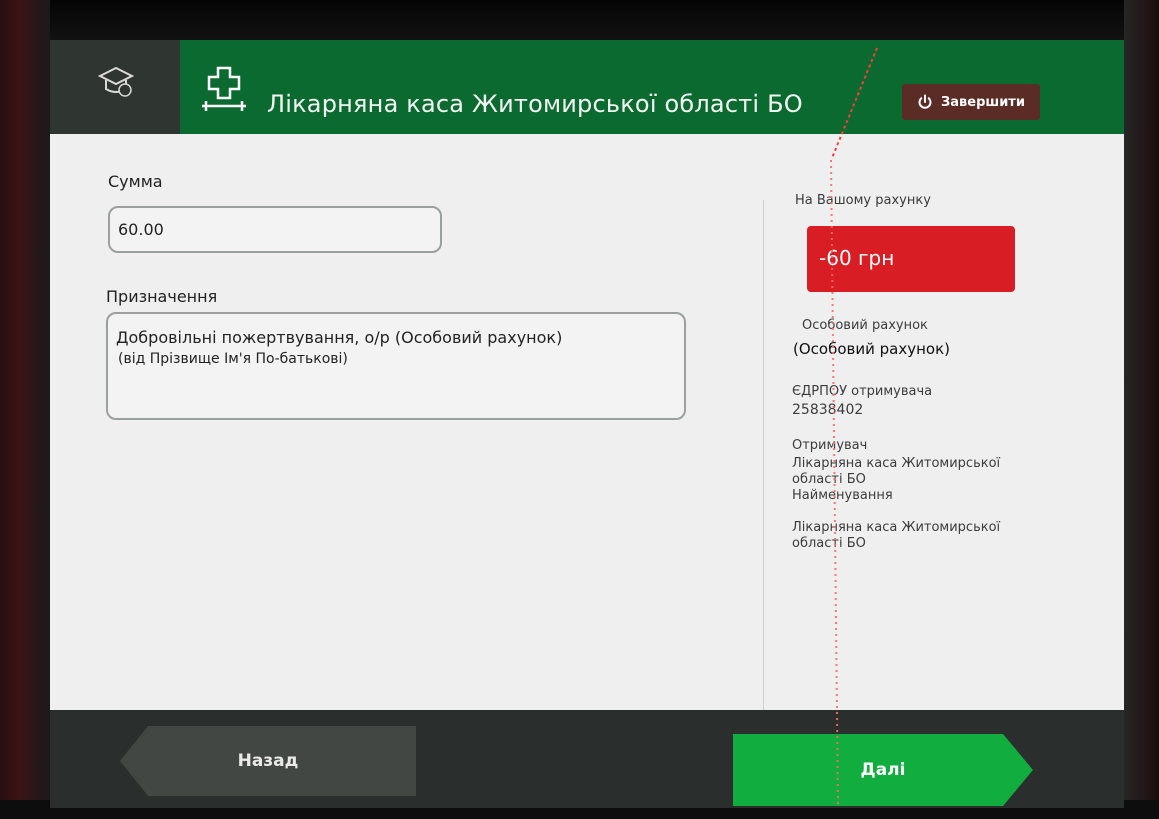  What do you see at coordinates (224, 88) in the screenshot?
I see `medical-cross-icon` at bounding box center [224, 88].